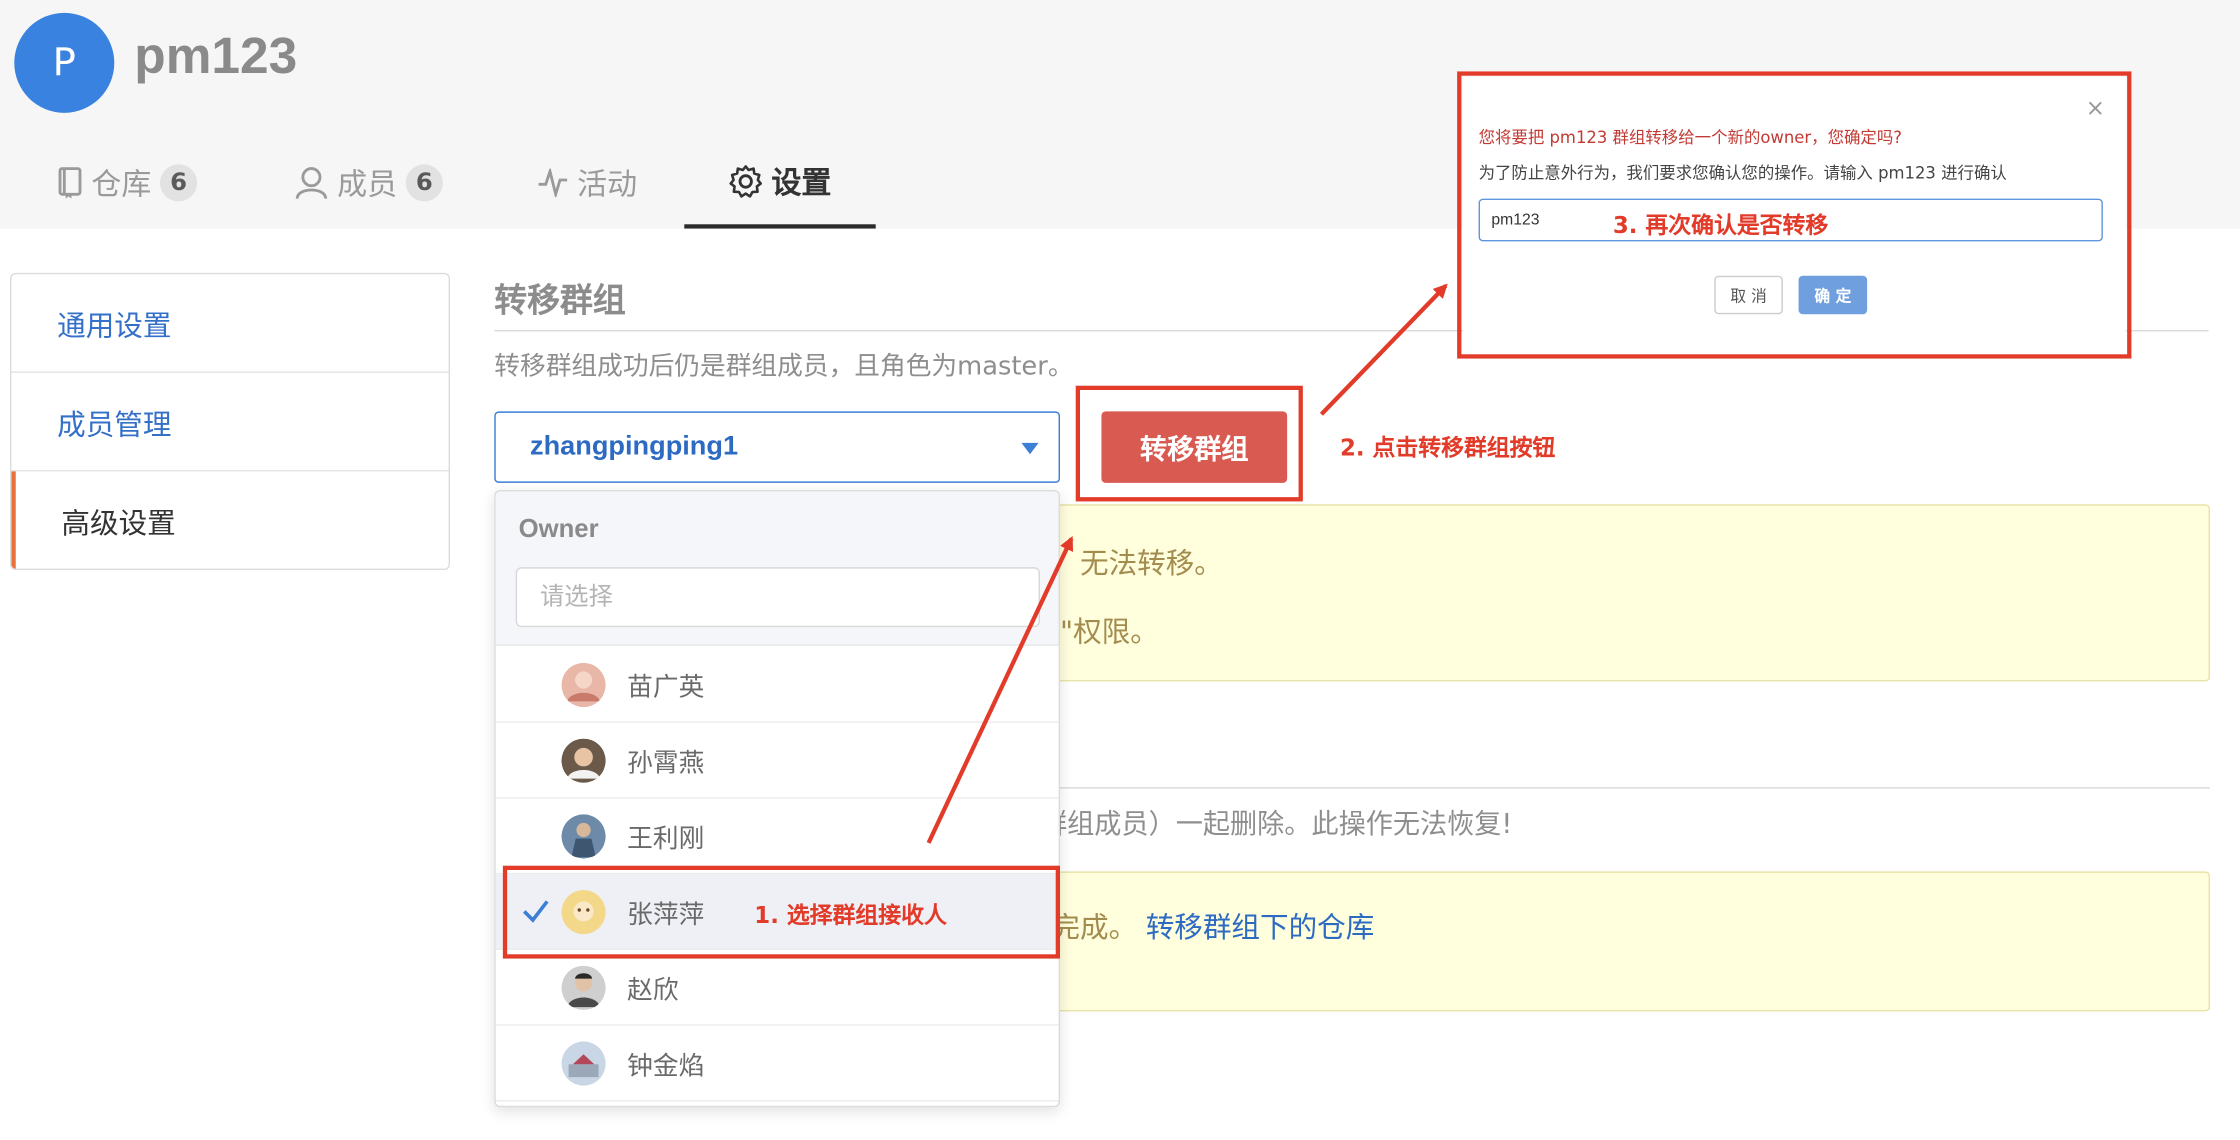 The image size is (2240, 1140). I want to click on annotation-step-2: 2. 点击转移群组按钮, so click(1447, 448).